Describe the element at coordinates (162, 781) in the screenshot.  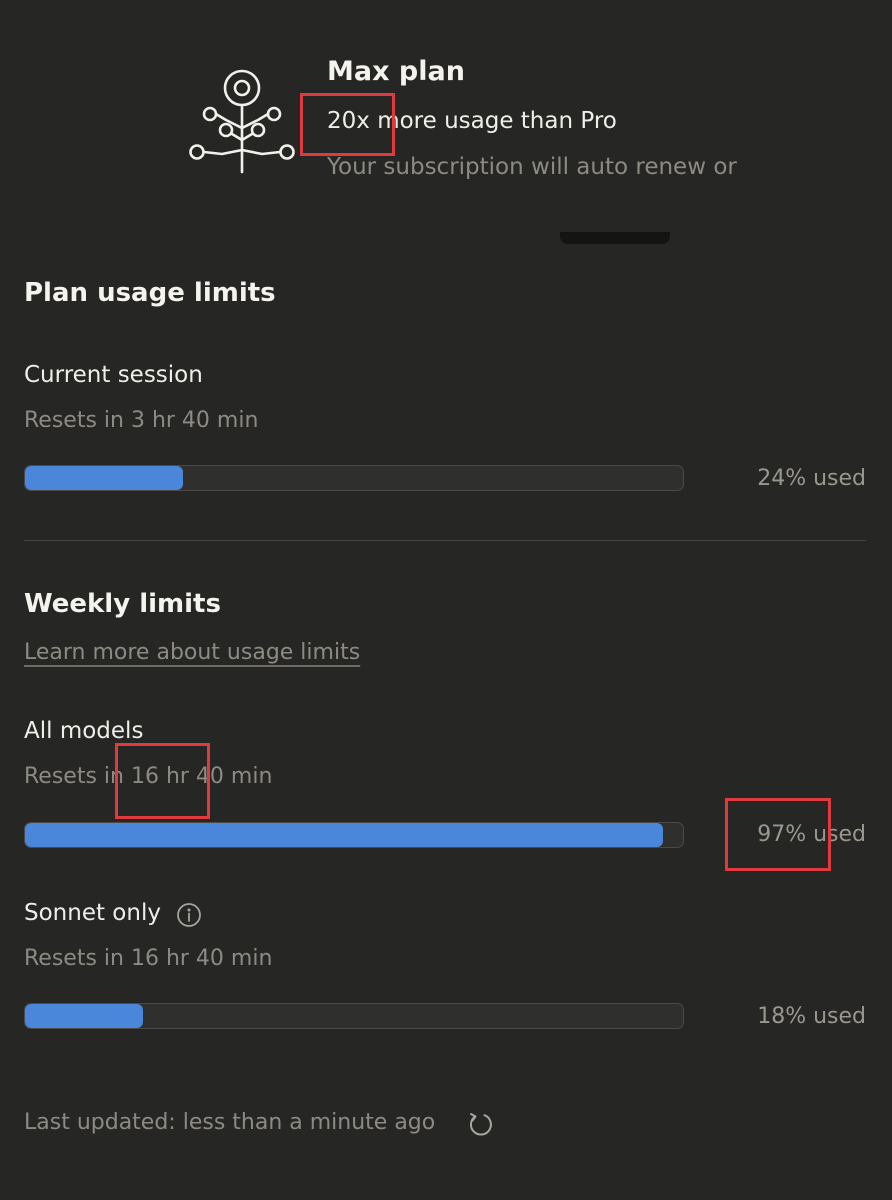
I see `highlight-box-reset-time` at that location.